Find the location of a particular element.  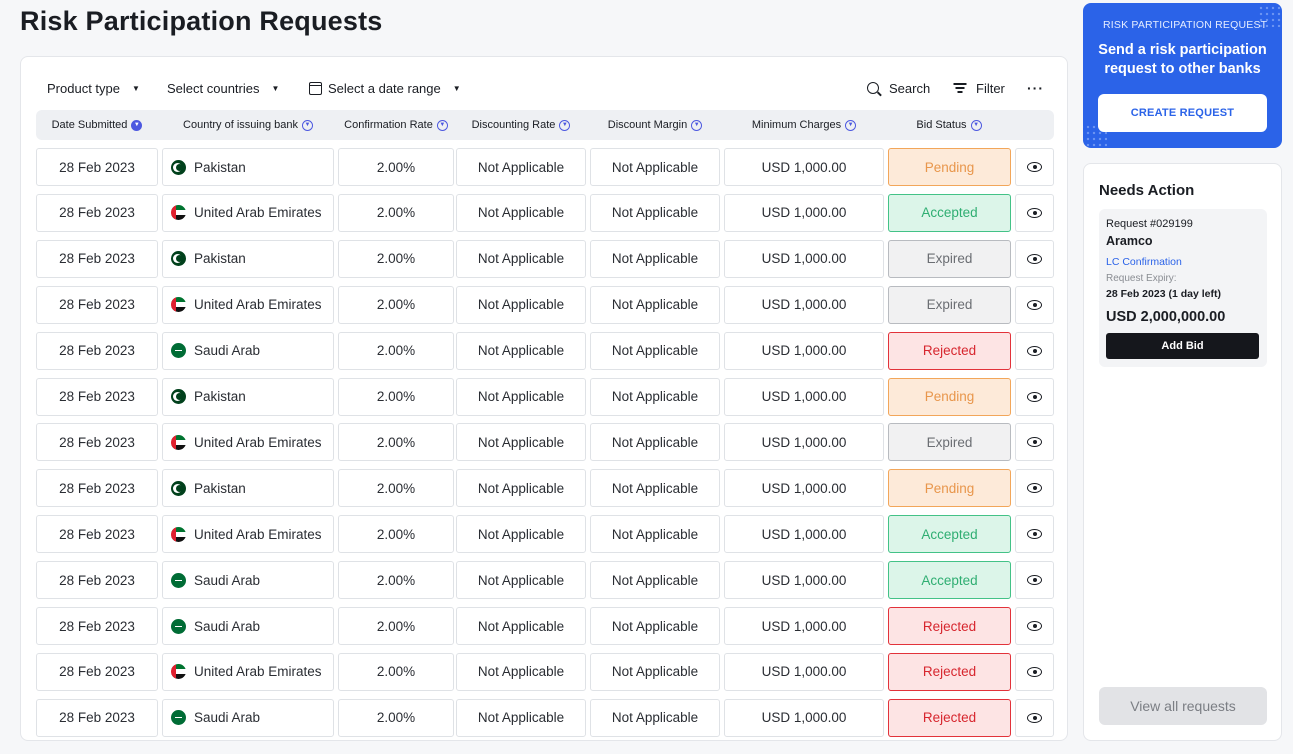

more-options-button: ··· is located at coordinates (1035, 88).